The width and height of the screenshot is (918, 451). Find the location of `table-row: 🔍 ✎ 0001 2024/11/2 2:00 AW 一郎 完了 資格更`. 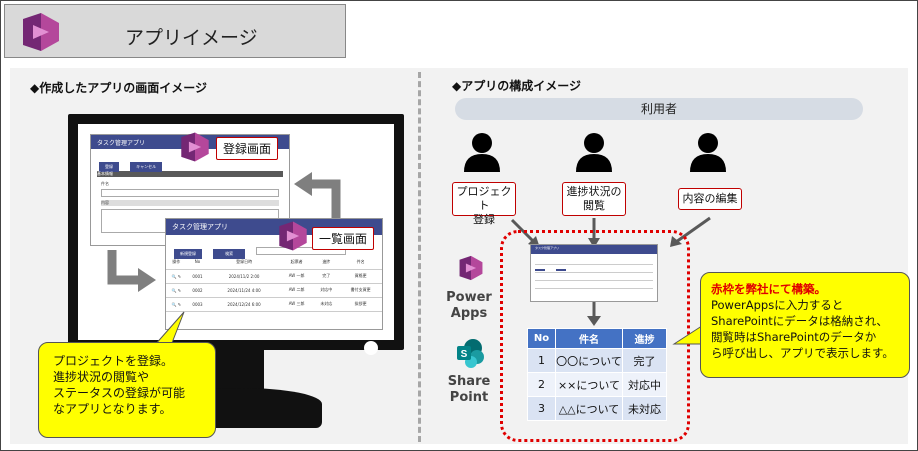

table-row: 🔍 ✎ 0001 2024/11/2 2:00 AW 一郎 完了 資格更 is located at coordinates (274, 276).